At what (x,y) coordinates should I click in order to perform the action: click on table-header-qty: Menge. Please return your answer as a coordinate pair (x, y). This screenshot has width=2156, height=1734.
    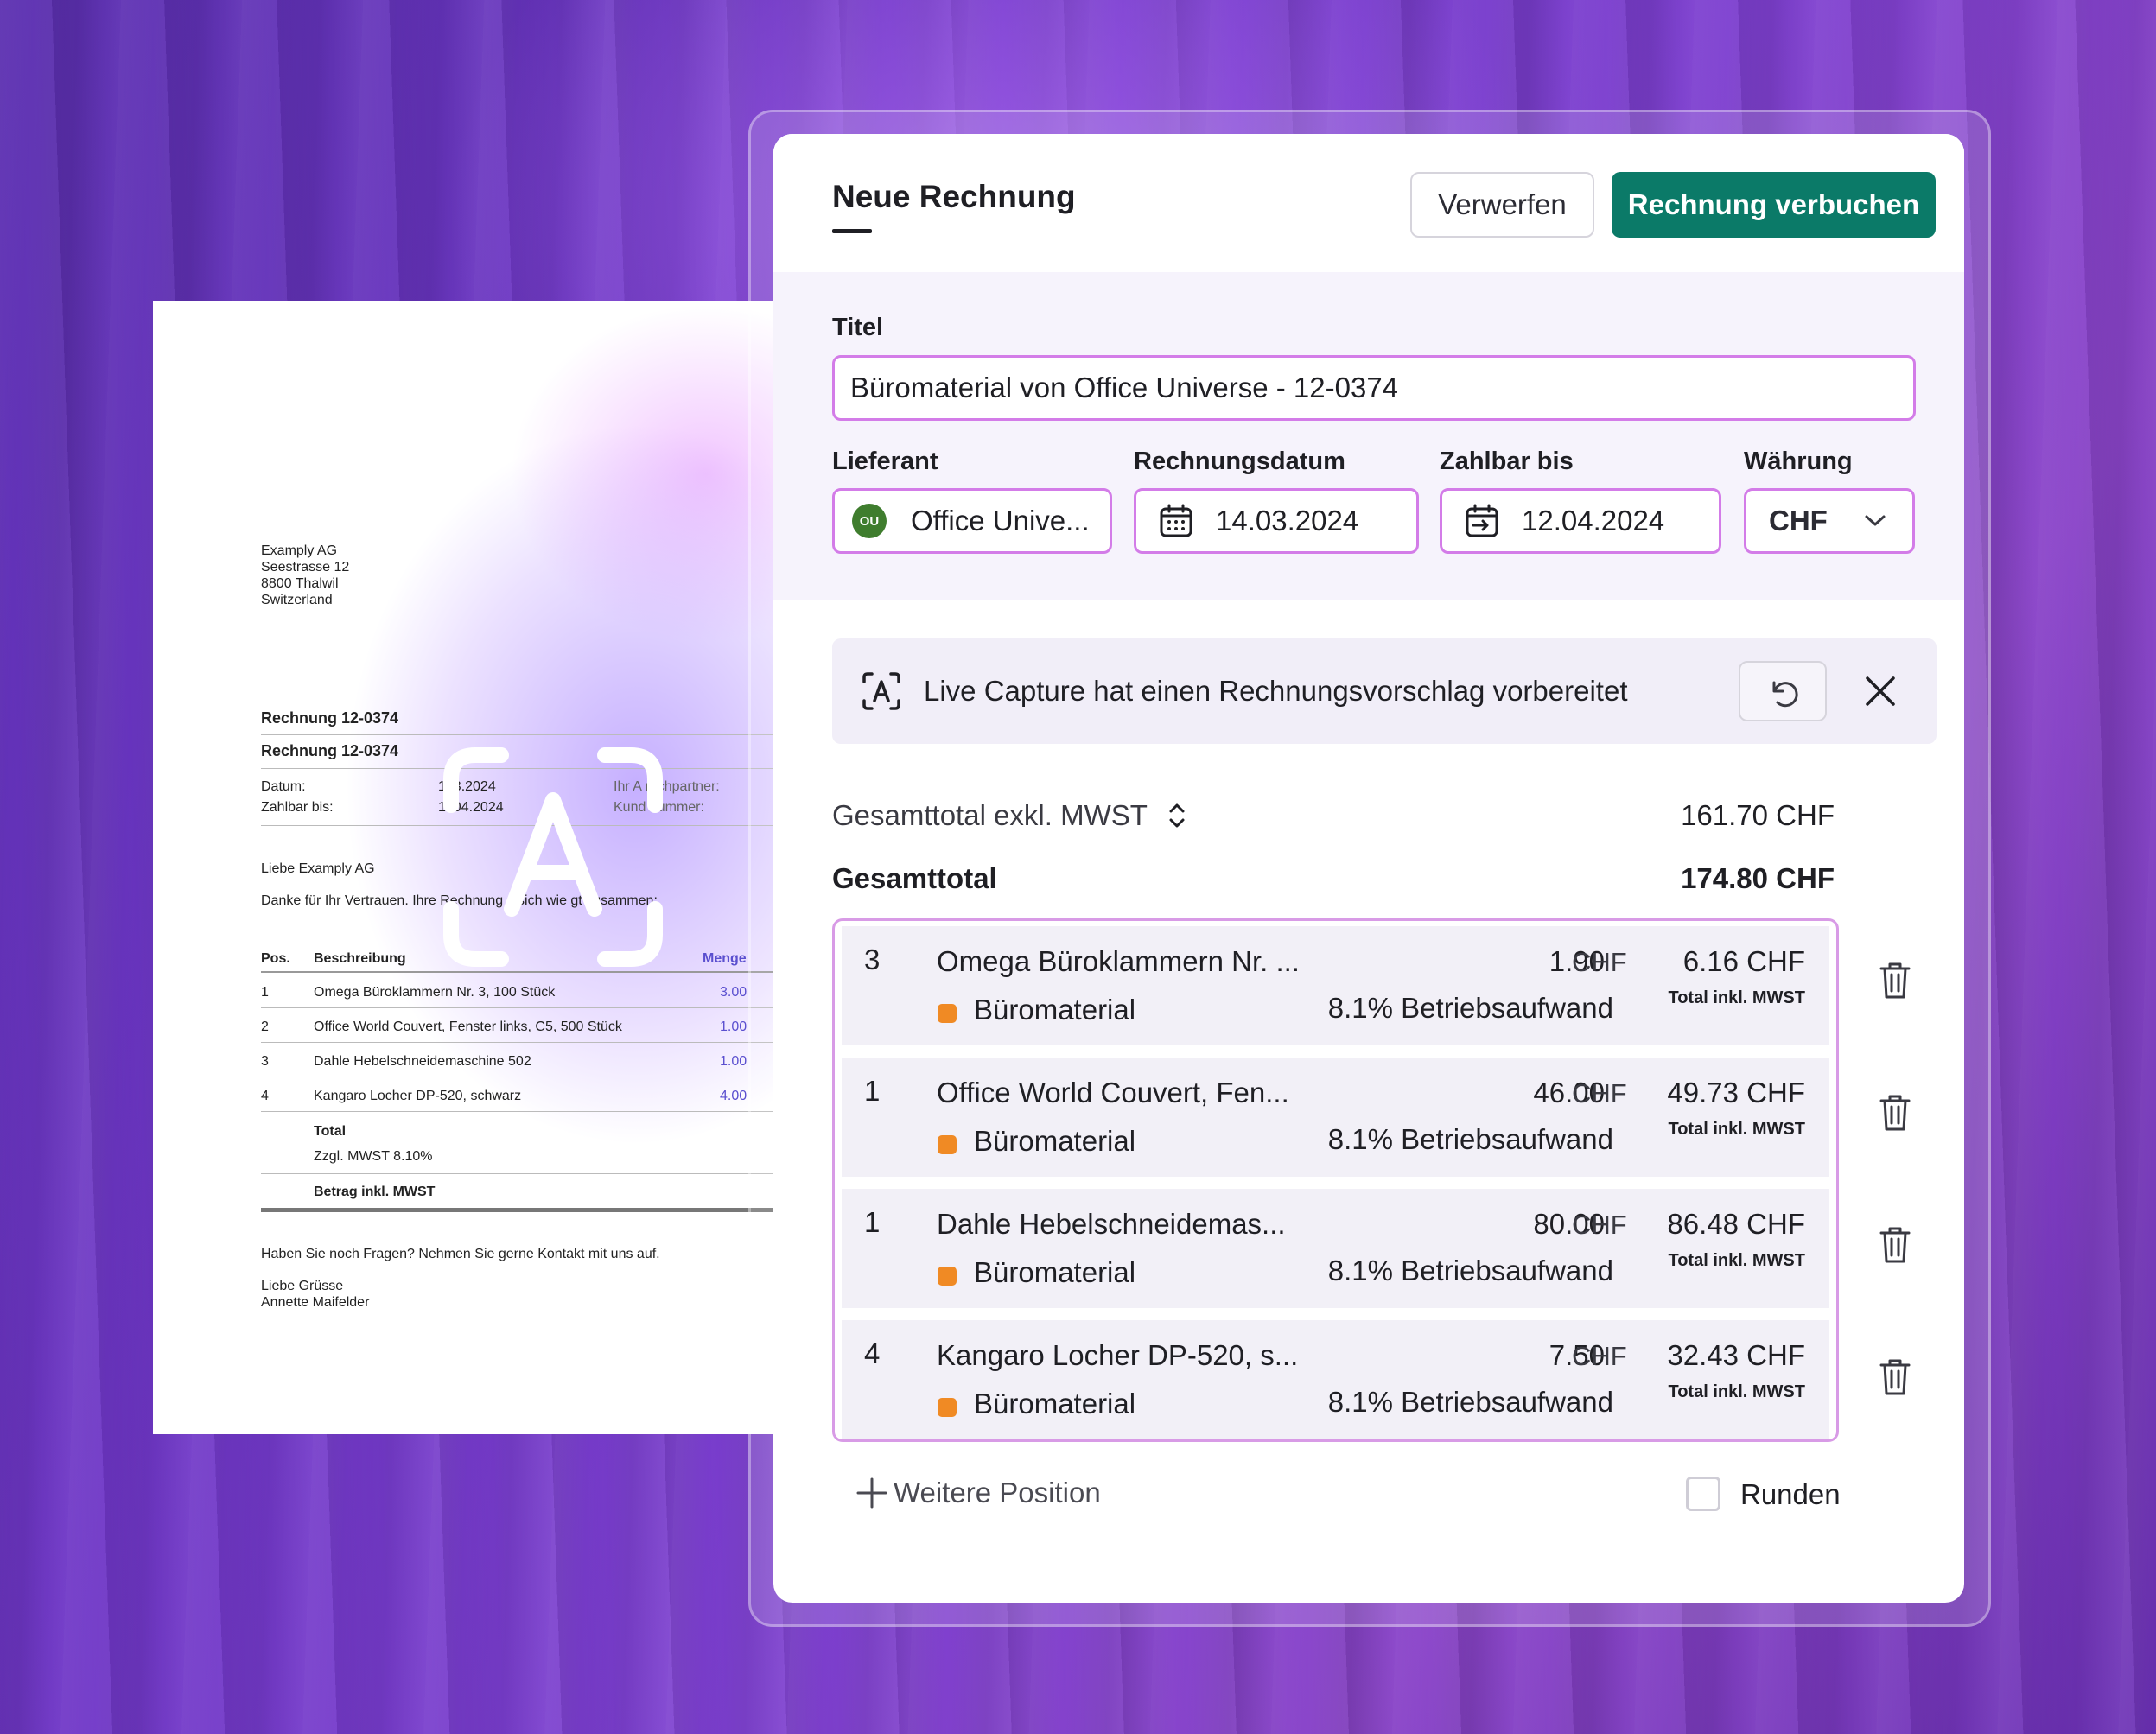
    Looking at the image, I should click on (725, 958).